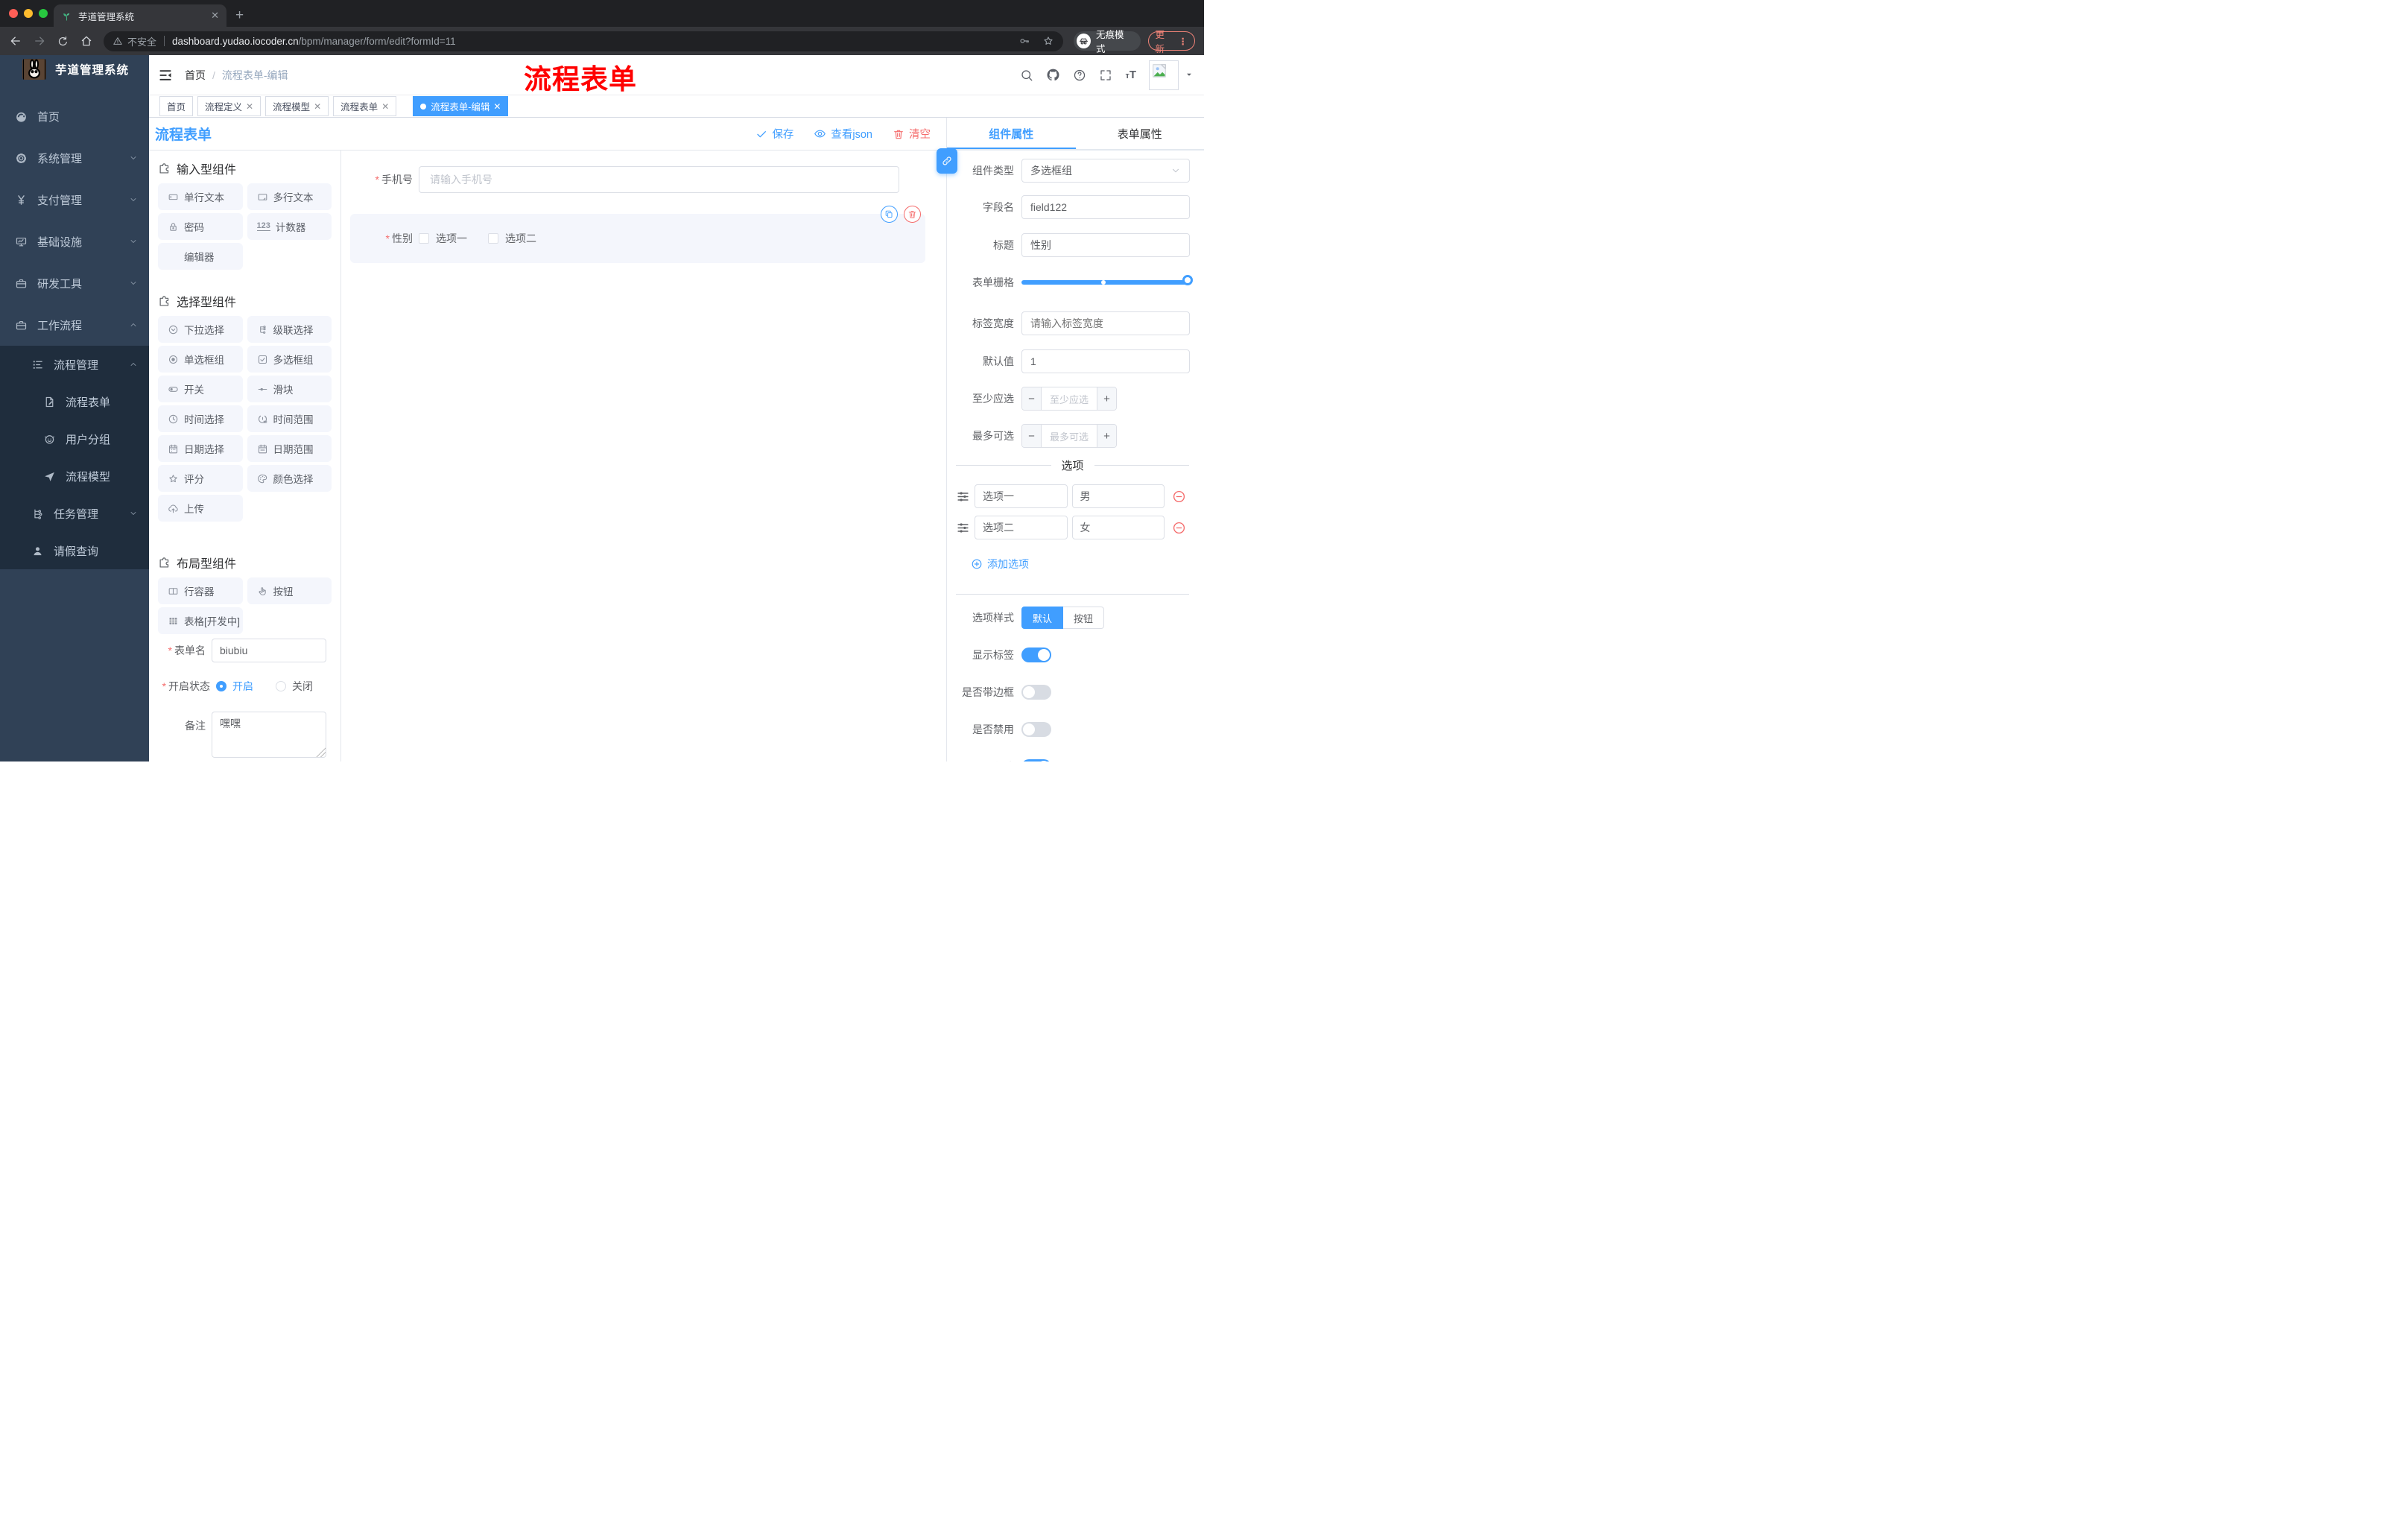 This screenshot has height=1523, width=2408. Describe the element at coordinates (461, 106) in the screenshot. I see `tag-流程表单-编辑: 流程表单-编辑 ✕` at that location.